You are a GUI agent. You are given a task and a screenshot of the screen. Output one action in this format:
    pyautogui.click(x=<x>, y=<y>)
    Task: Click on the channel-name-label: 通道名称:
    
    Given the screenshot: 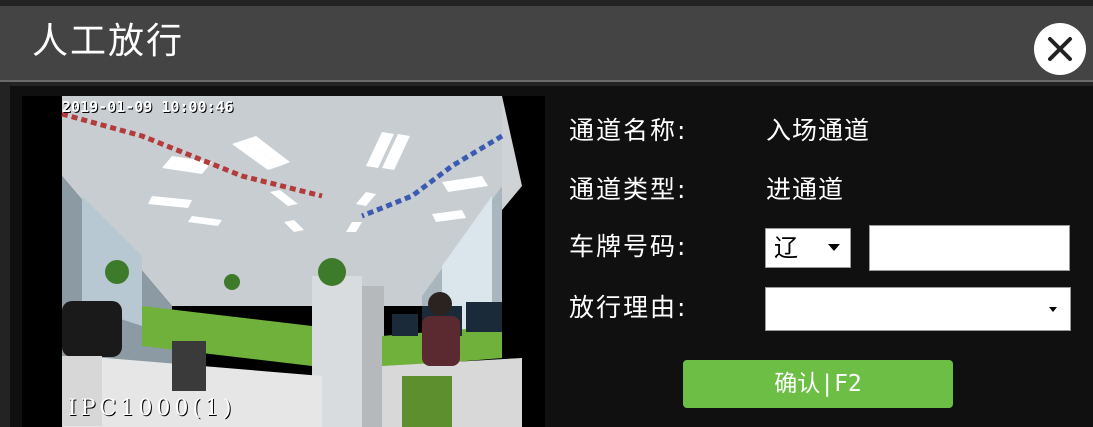 What is the action you would take?
    pyautogui.click(x=628, y=130)
    